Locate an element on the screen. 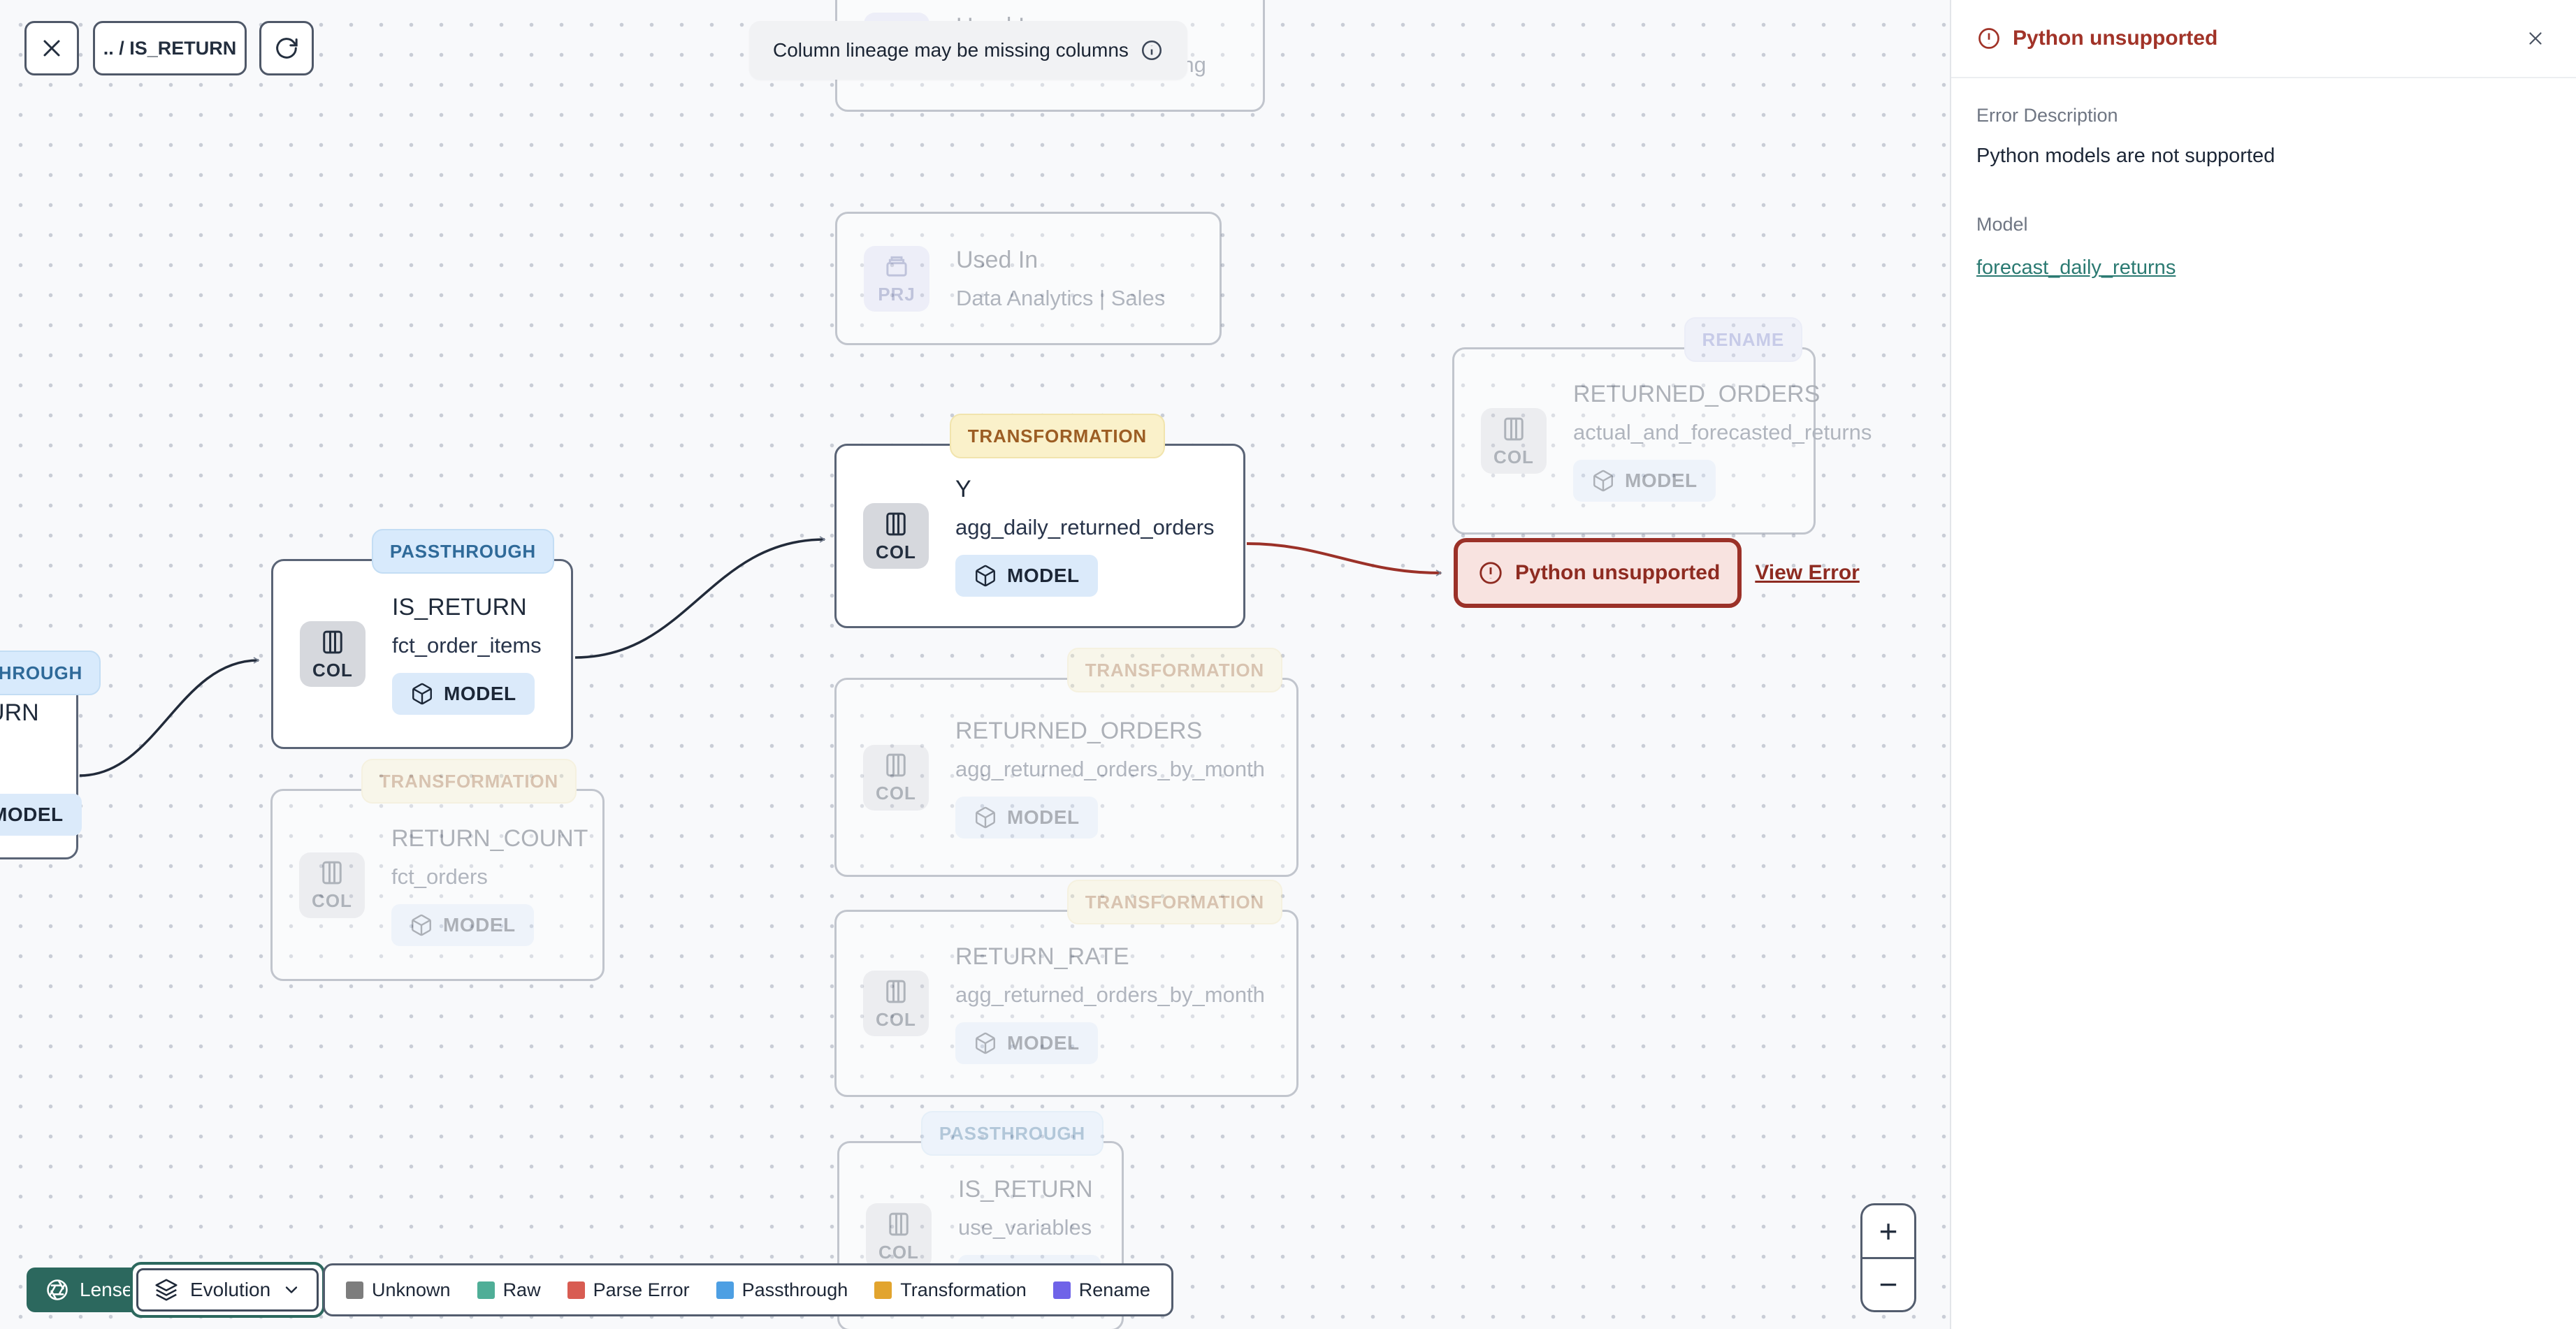 The image size is (2576, 1329). error-chip-text: Python unsupported is located at coordinates (1618, 572).